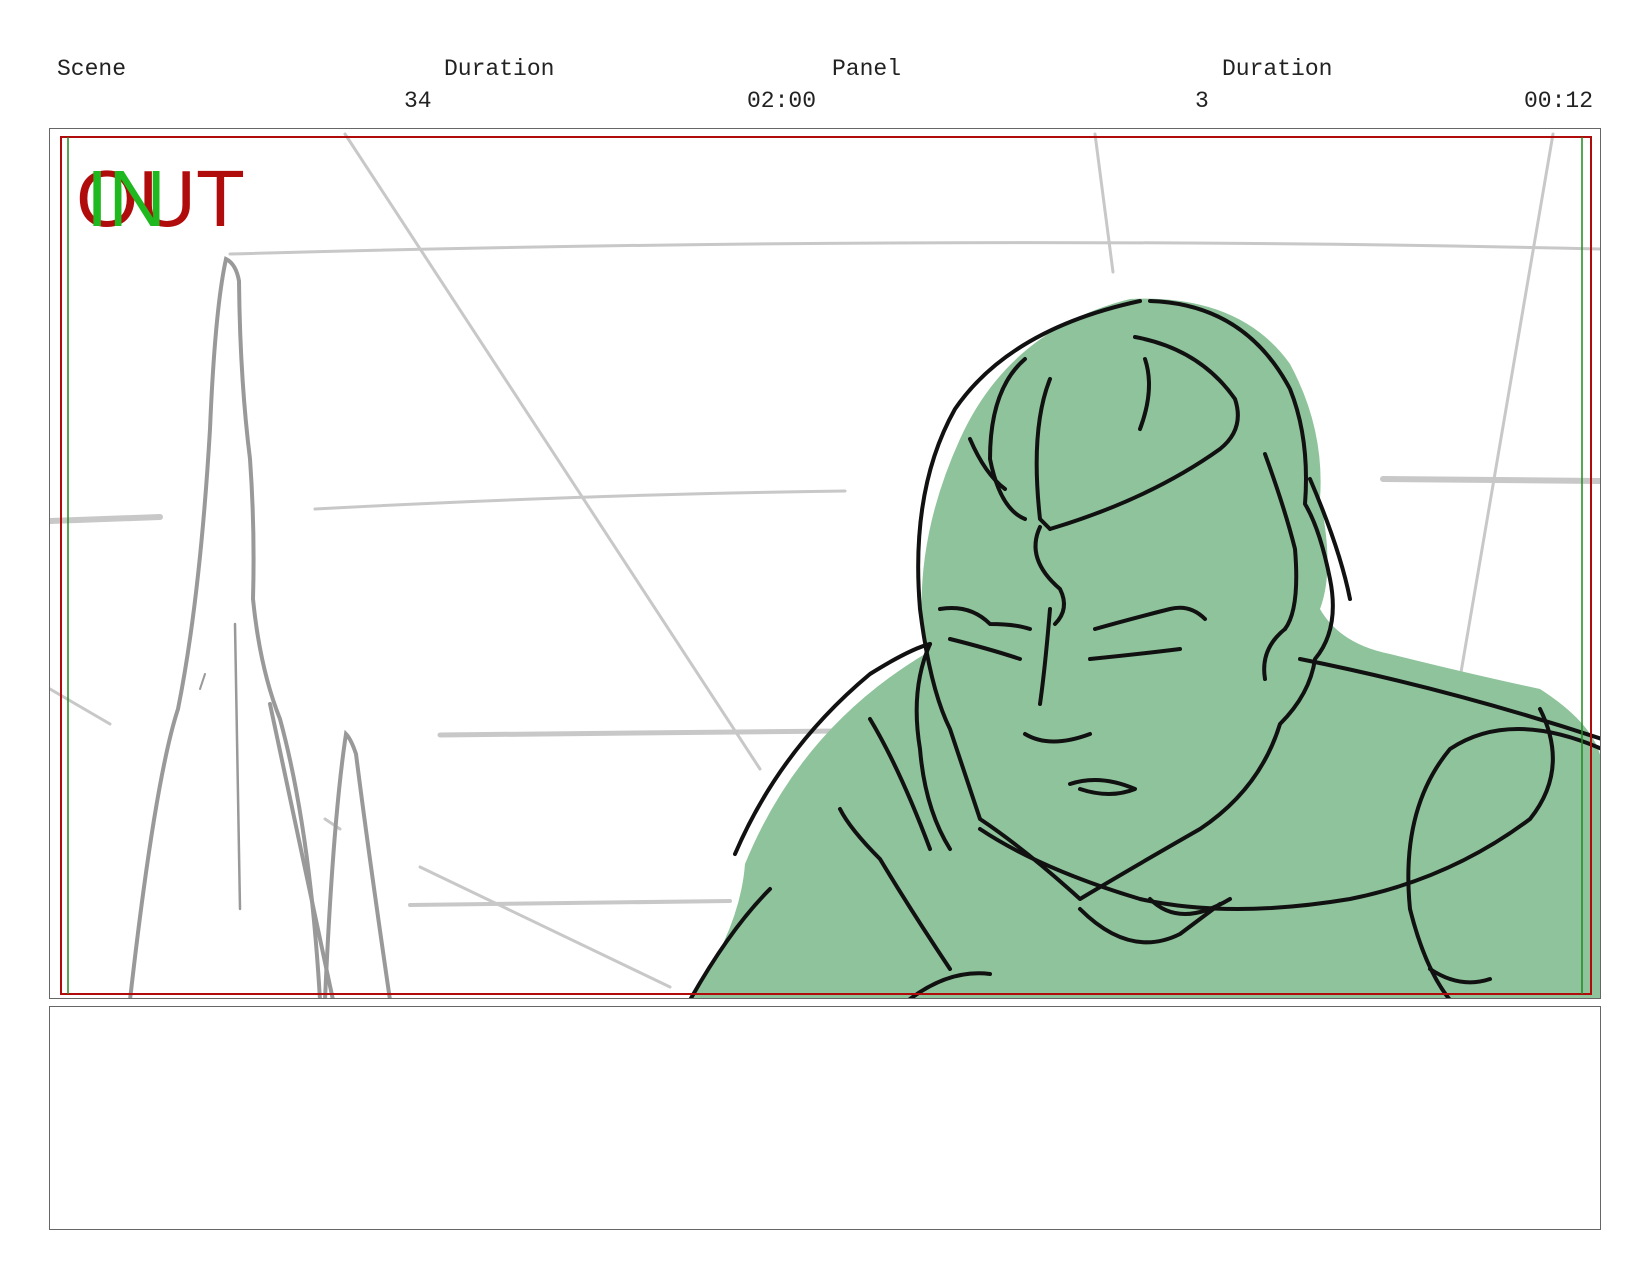 The image size is (1648, 1276). What do you see at coordinates (825, 1017) in the screenshot?
I see `panel-notes-text` at bounding box center [825, 1017].